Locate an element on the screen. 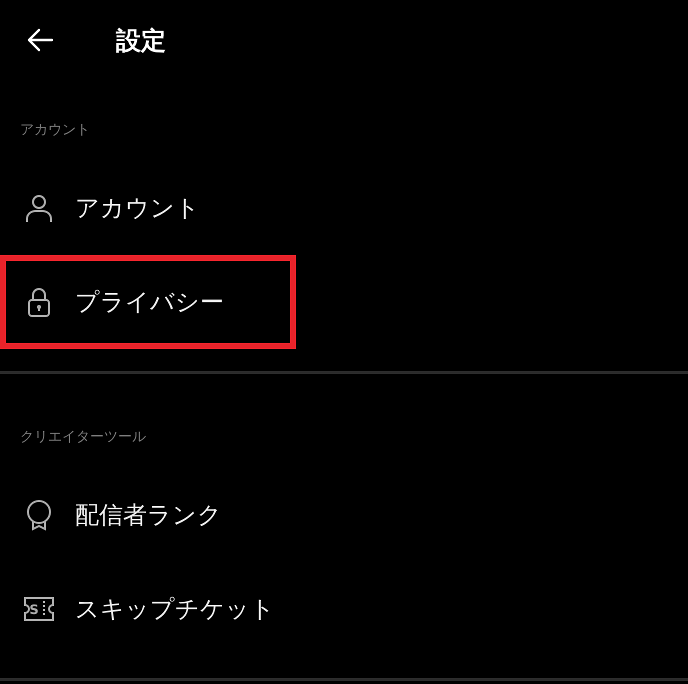 The width and height of the screenshot is (688, 684). menu-item: プライバシー is located at coordinates (148, 302).